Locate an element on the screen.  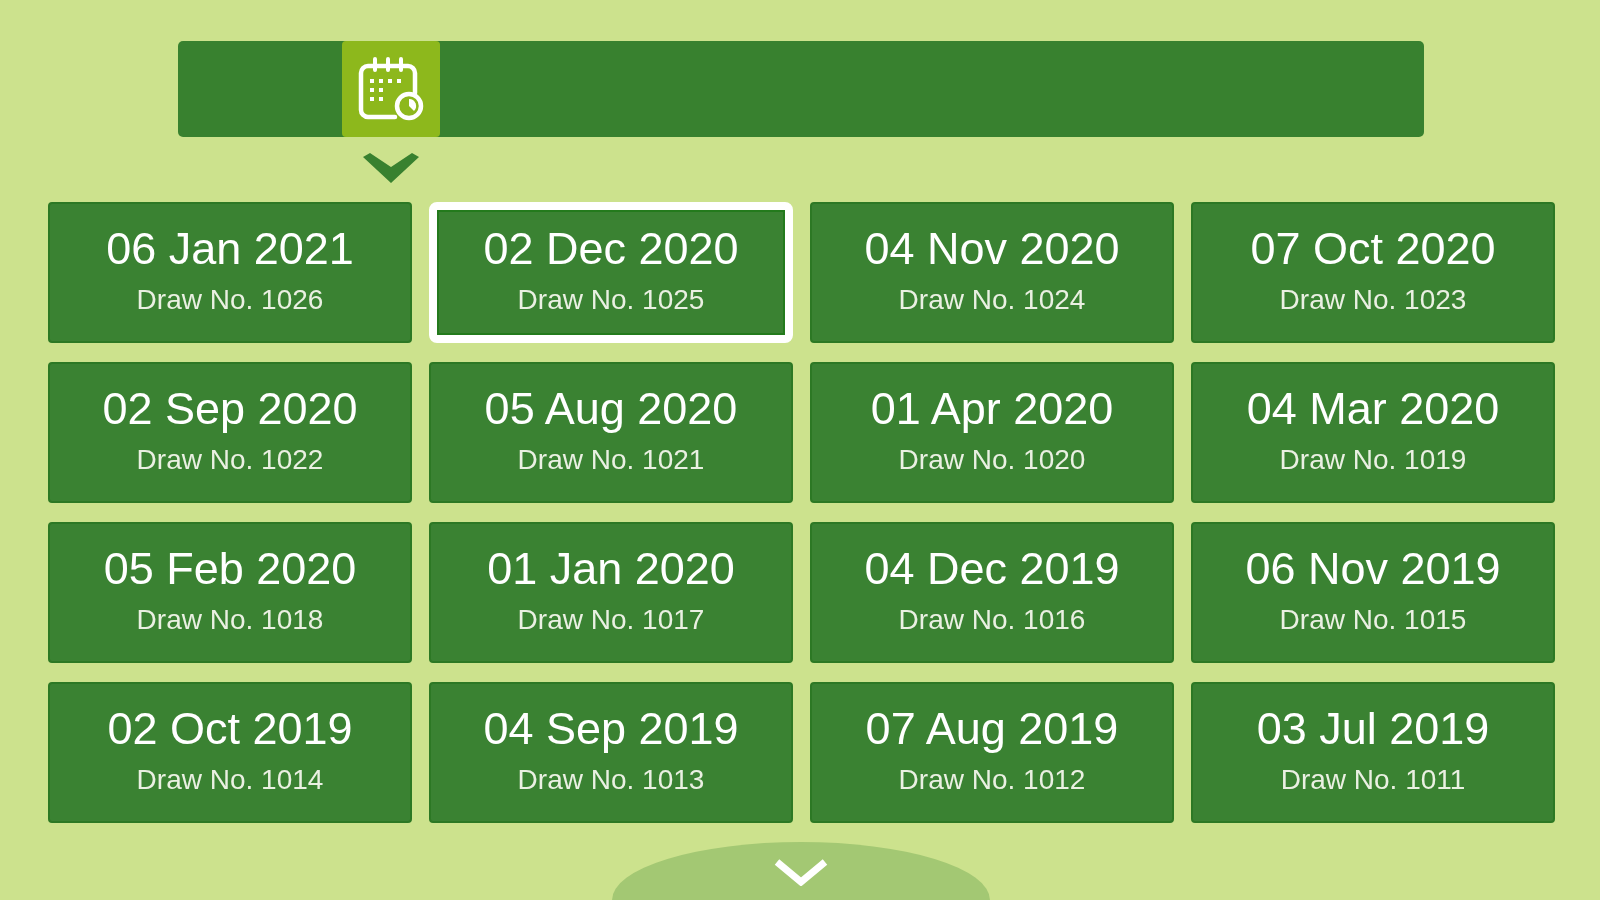
draw-date: 03 Jul 2019 is located at coordinates (1373, 728).